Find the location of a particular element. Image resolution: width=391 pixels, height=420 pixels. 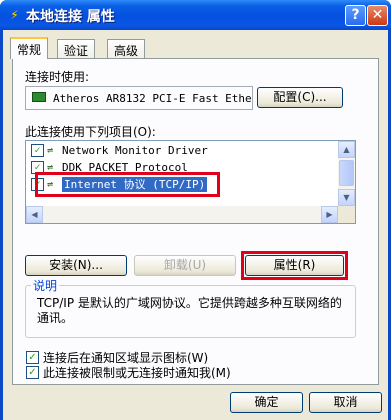

scroll-up-icon: ▲ is located at coordinates (346, 149).